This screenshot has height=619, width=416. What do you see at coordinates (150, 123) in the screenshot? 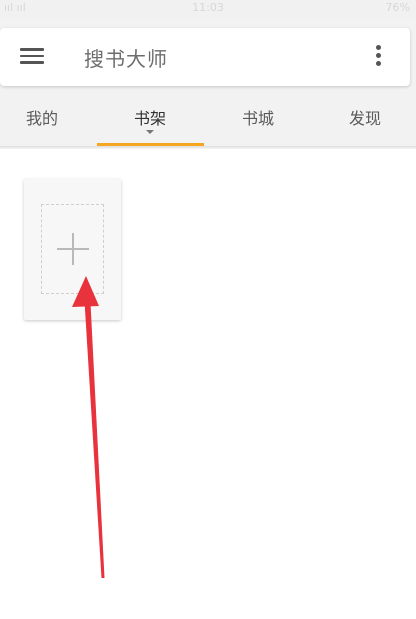
I see `tab-bookshelf: 书架` at bounding box center [150, 123].